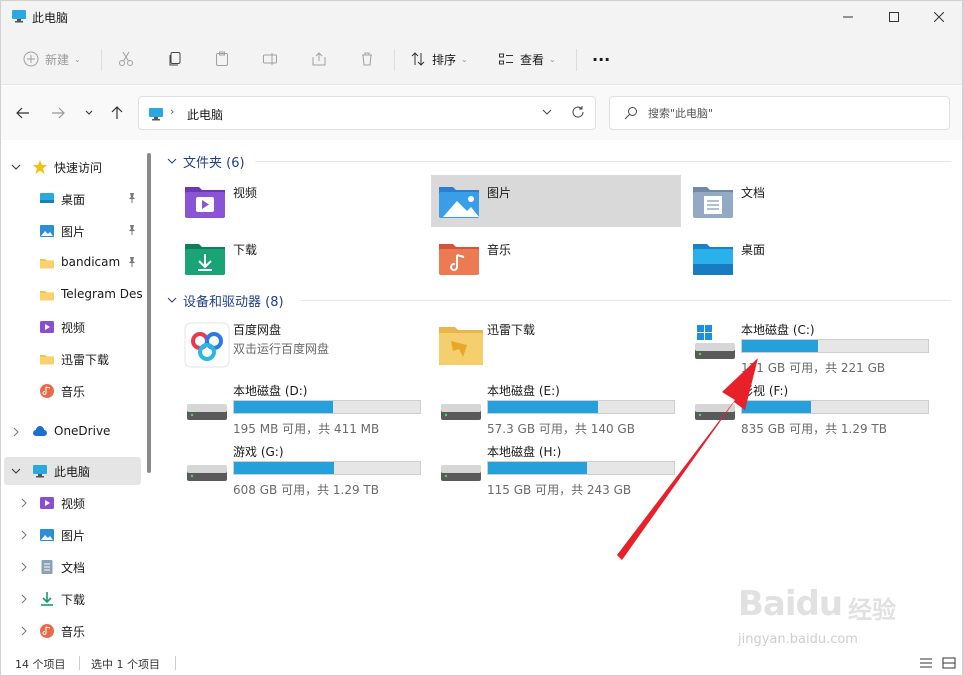  I want to click on drive-tile: 本地磁盘 (C:) 131 GB 可用，共 221 GB, so click(810, 349).